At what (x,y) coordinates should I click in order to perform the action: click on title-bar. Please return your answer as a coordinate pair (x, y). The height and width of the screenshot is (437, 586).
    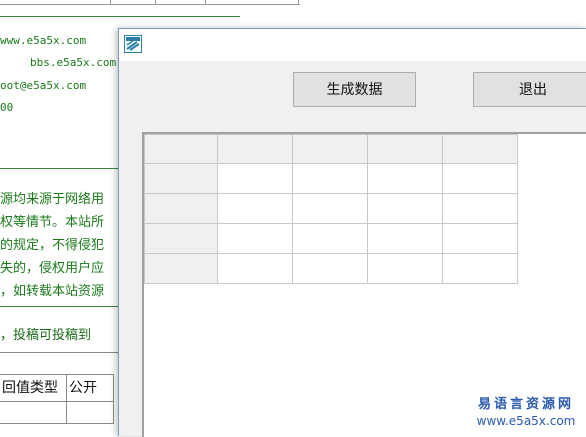
    Looking at the image, I should click on (352, 45).